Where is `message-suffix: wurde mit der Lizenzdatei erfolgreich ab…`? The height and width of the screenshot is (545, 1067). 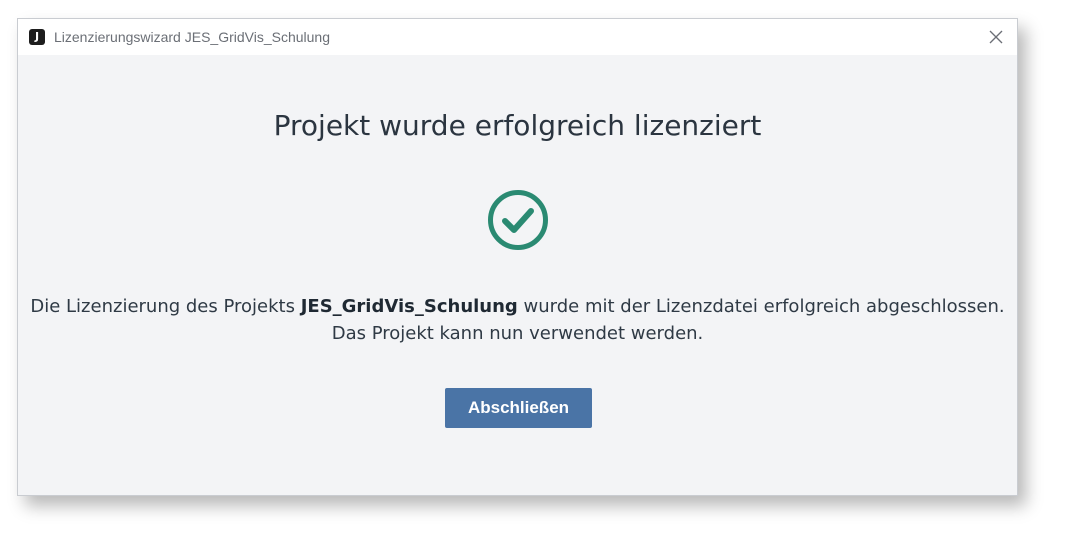 message-suffix: wurde mit der Lizenzdatei erfolgreich ab… is located at coordinates (761, 306).